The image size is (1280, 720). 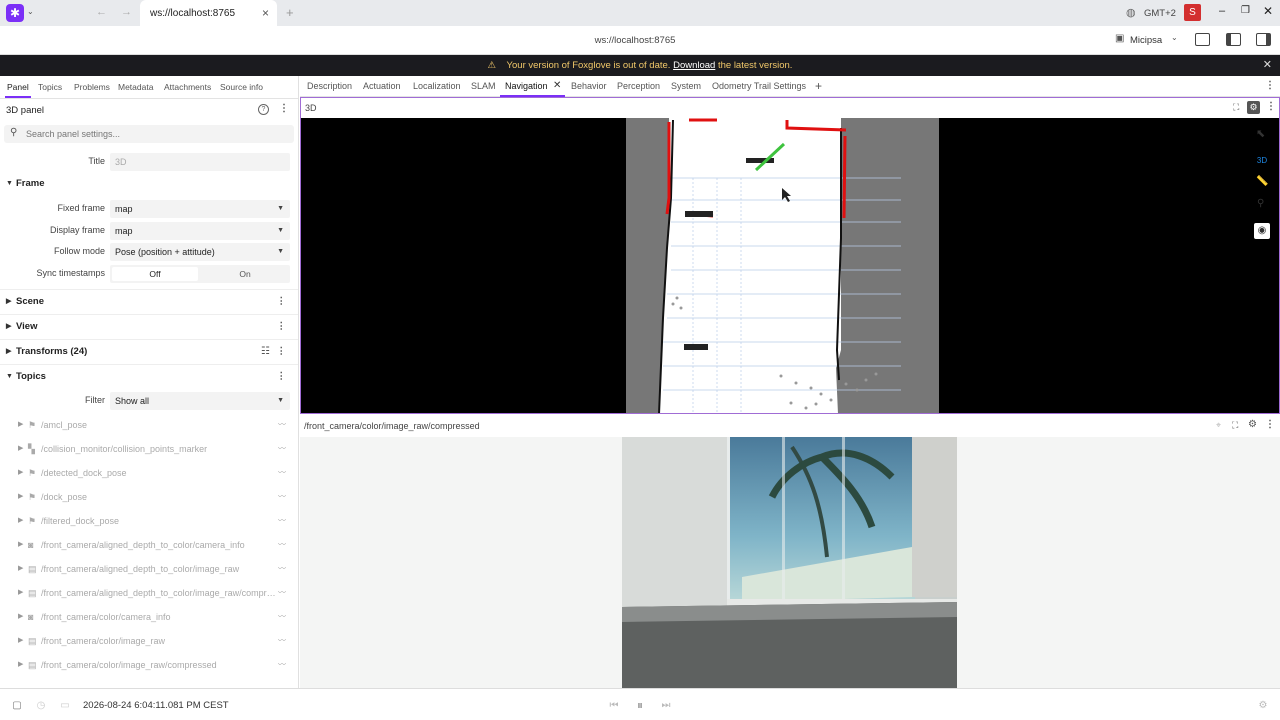 What do you see at coordinates (638, 86) in the screenshot?
I see `tab-perception: Perception` at bounding box center [638, 86].